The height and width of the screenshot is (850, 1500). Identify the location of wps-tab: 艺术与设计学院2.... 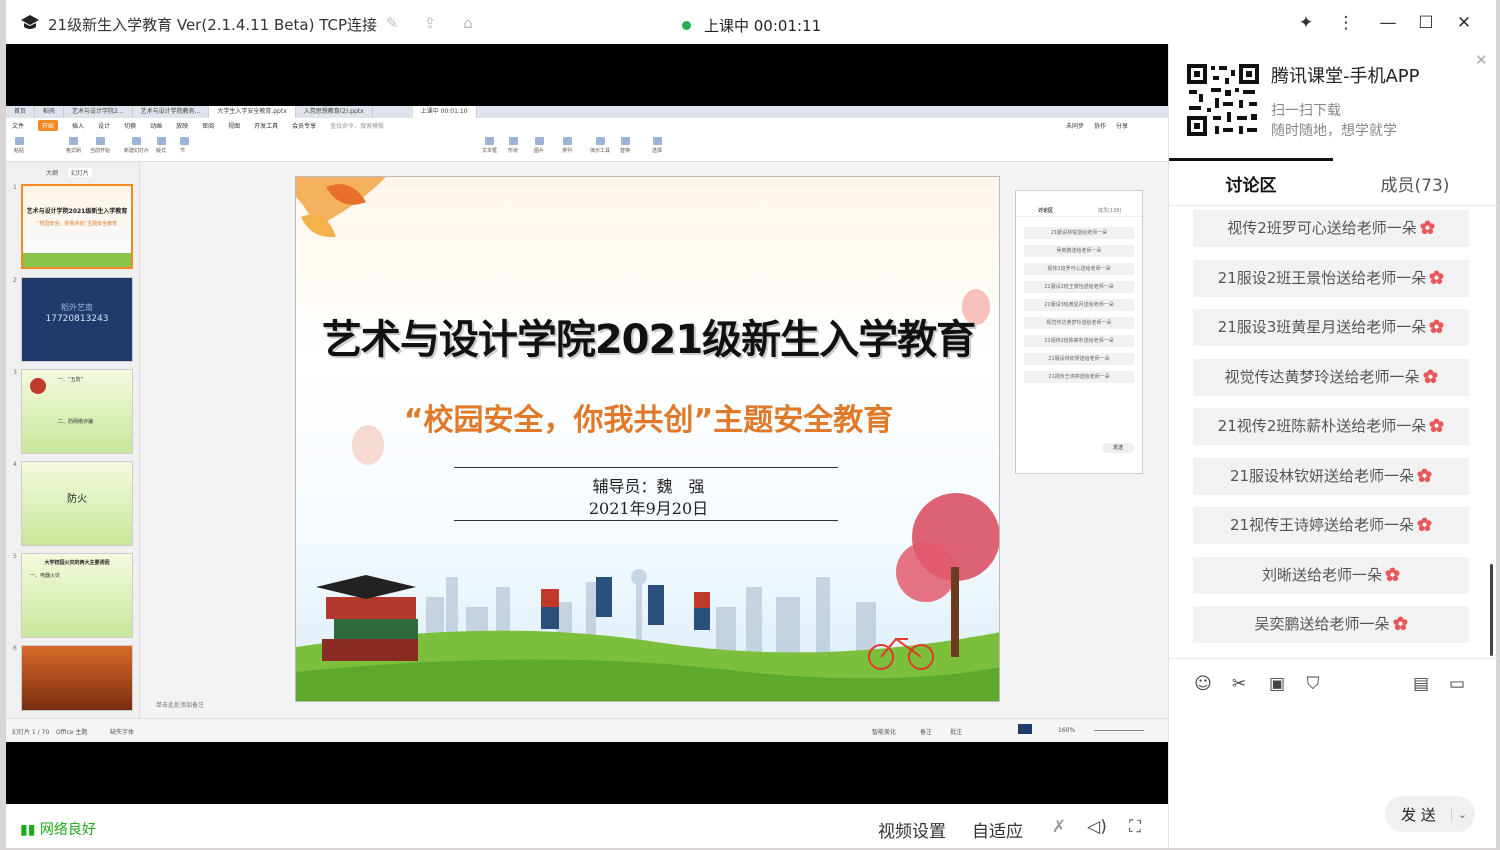
(98, 112).